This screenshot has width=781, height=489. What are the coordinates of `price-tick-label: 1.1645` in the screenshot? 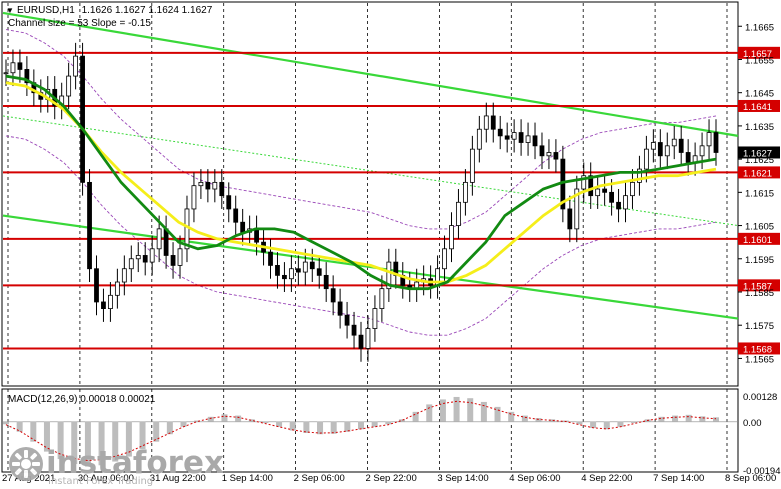 It's located at (759, 94).